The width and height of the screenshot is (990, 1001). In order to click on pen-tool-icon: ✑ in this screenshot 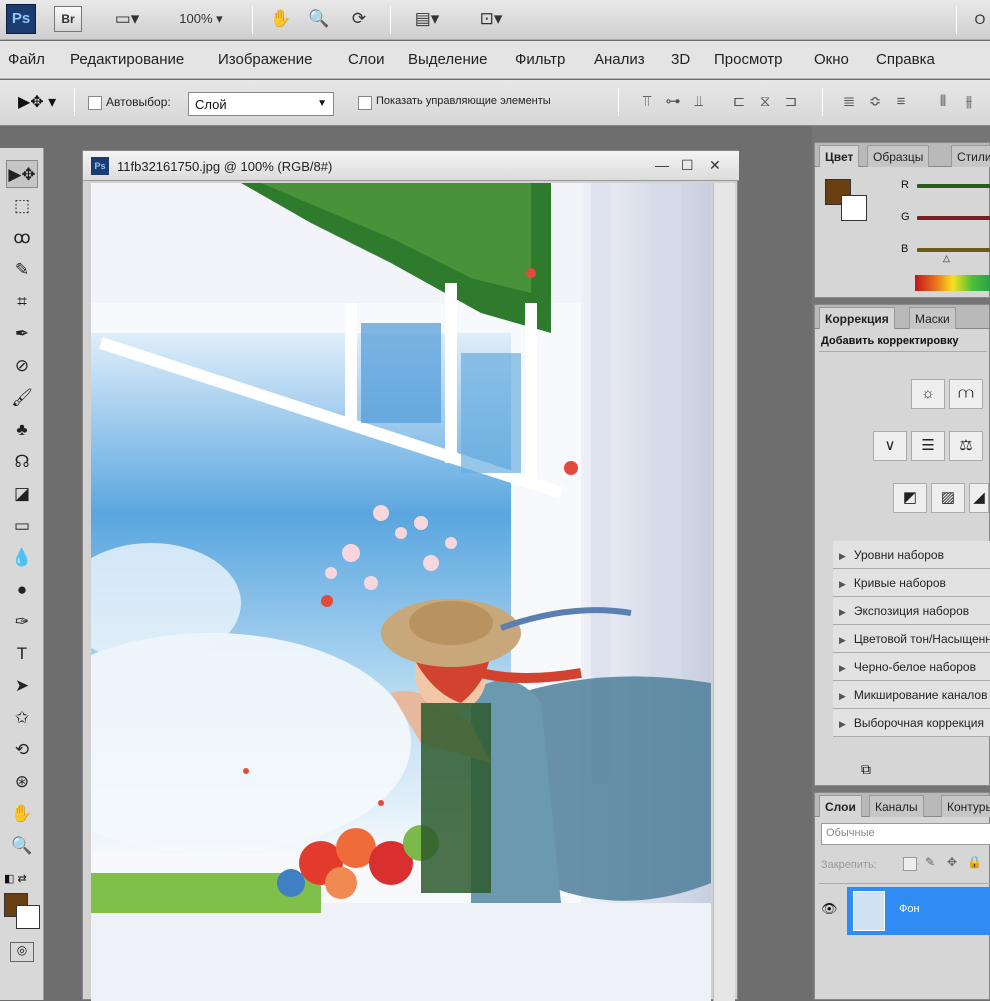, I will do `click(22, 622)`.